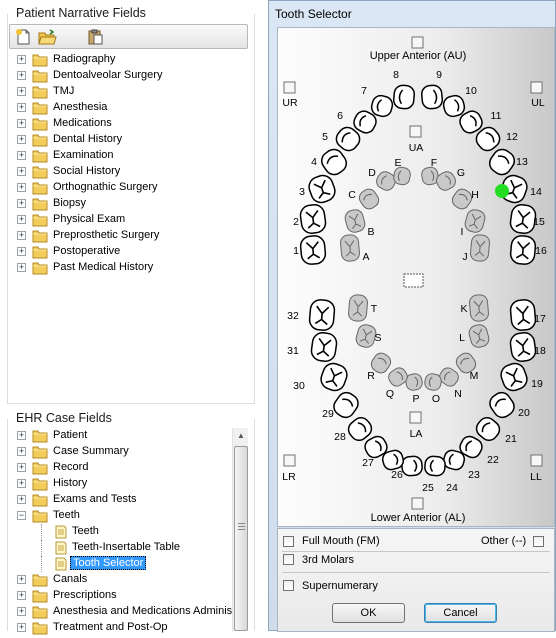 The image size is (556, 638). Describe the element at coordinates (374, 309) in the screenshot. I see `primary-tooth-label: T` at that location.